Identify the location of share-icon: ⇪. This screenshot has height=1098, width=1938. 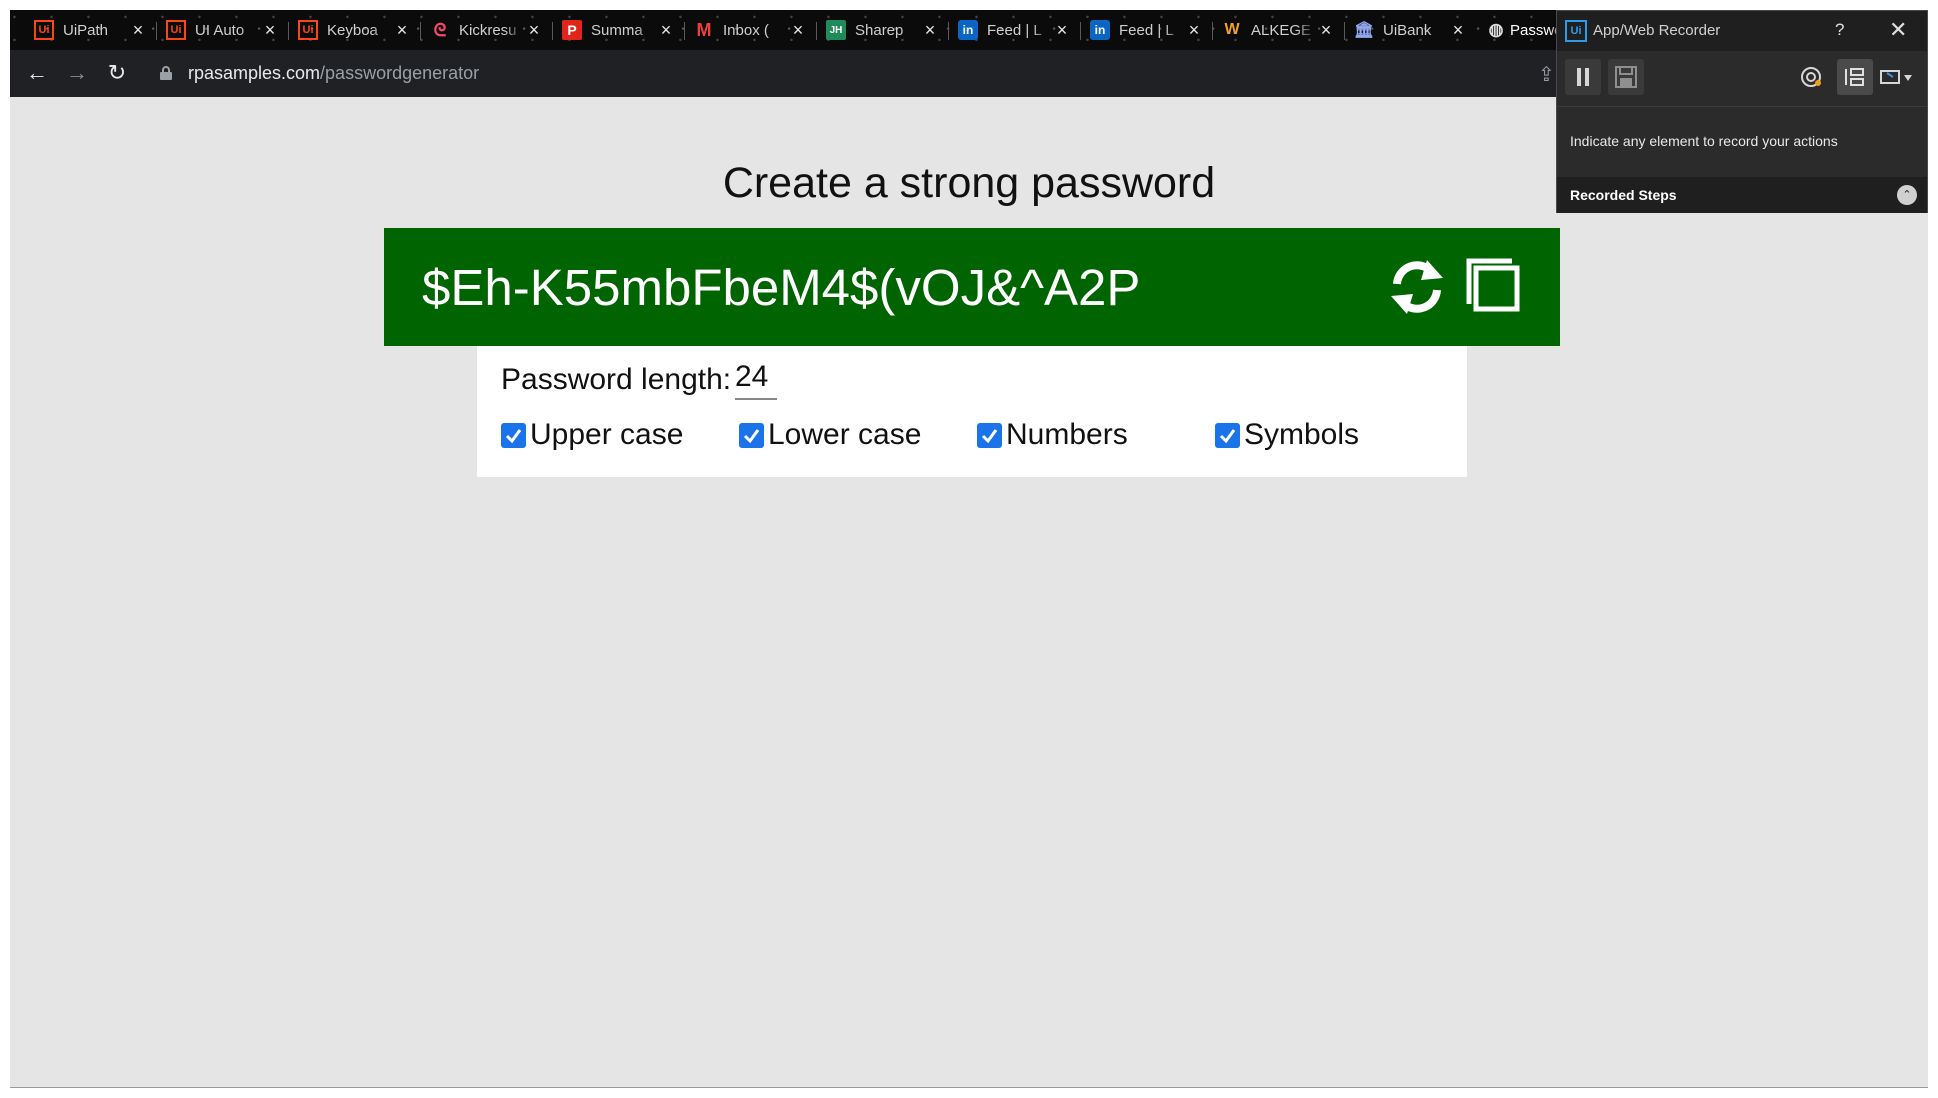
(1546, 74).